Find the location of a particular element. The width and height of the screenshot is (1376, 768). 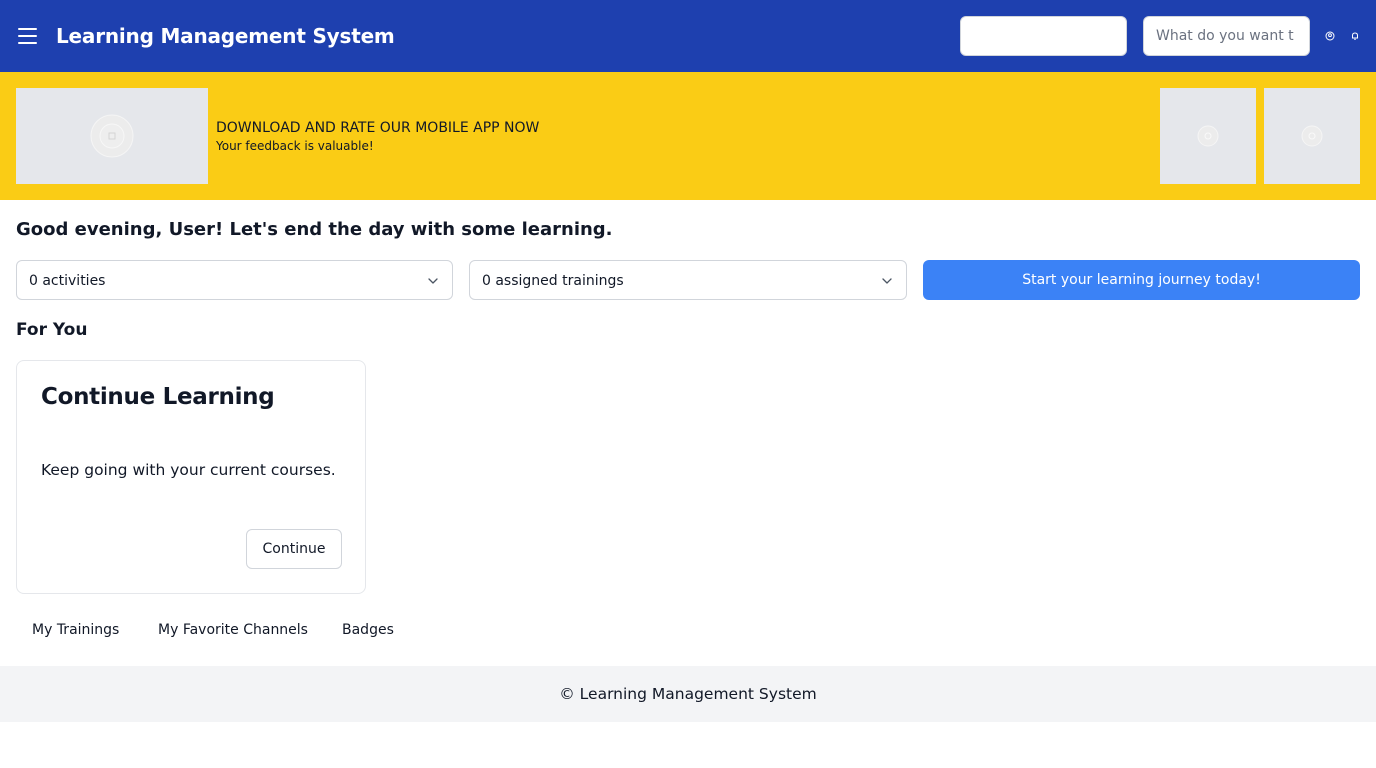

tab-my-trainings: My Trainings is located at coordinates (75, 630).